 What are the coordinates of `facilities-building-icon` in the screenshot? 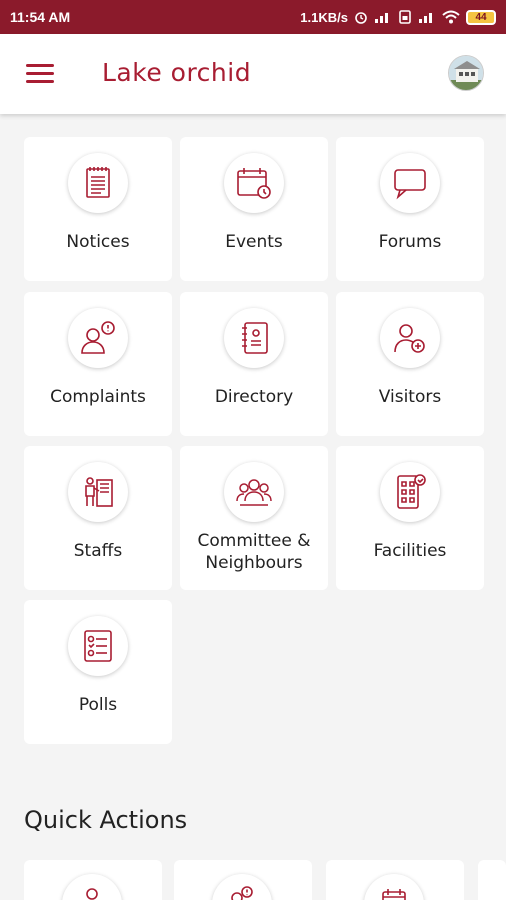 It's located at (410, 492).